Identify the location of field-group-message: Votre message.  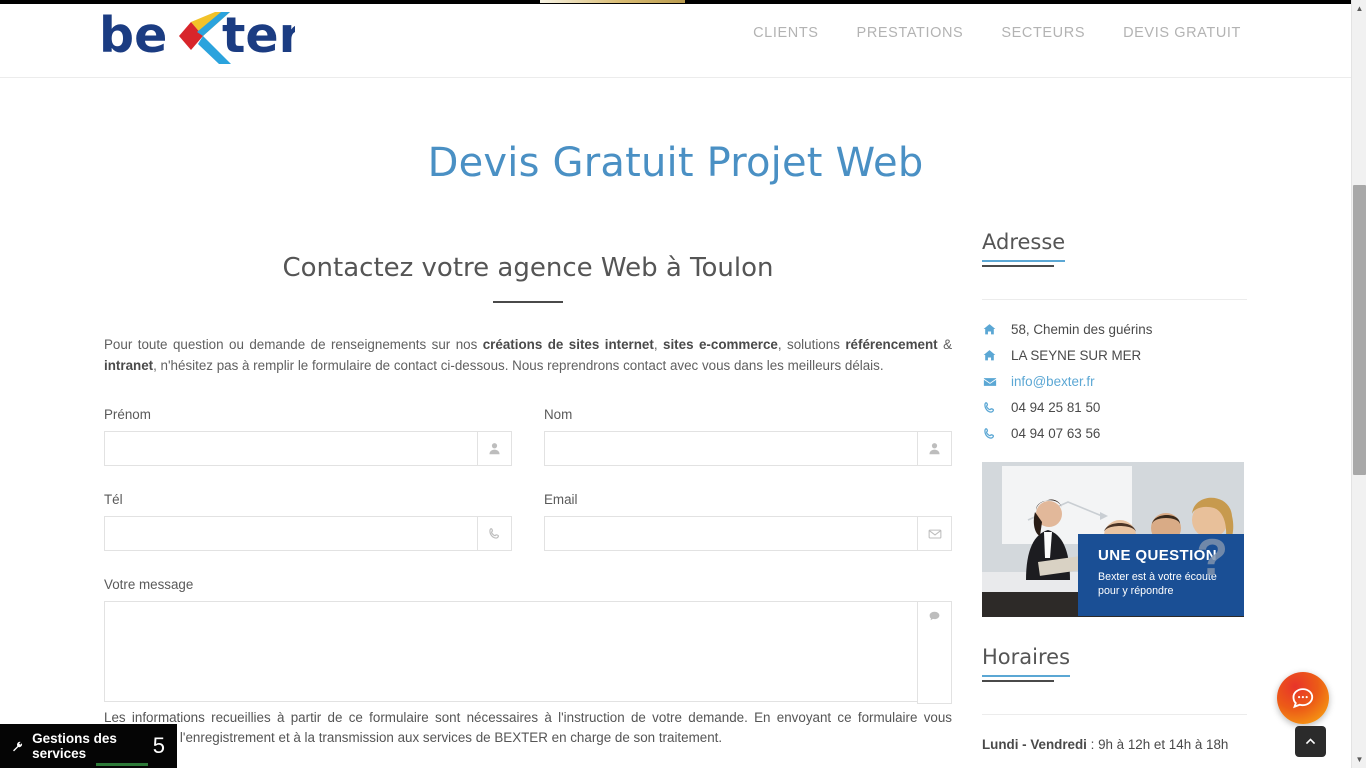
(528, 640).